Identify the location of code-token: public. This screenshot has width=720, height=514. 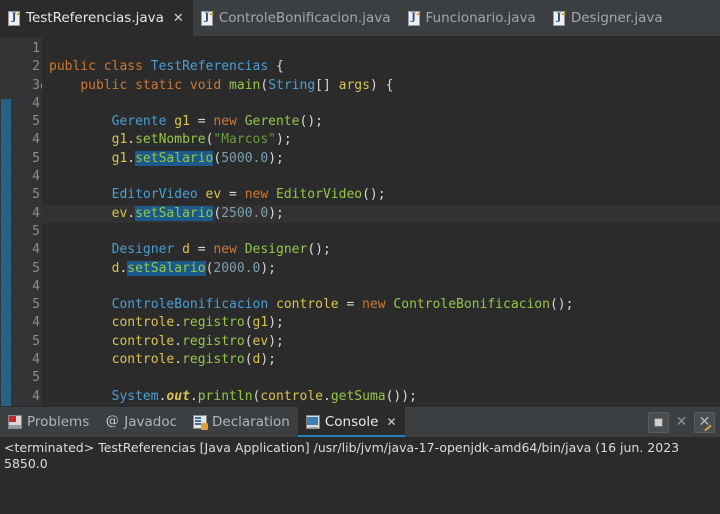
(72, 67).